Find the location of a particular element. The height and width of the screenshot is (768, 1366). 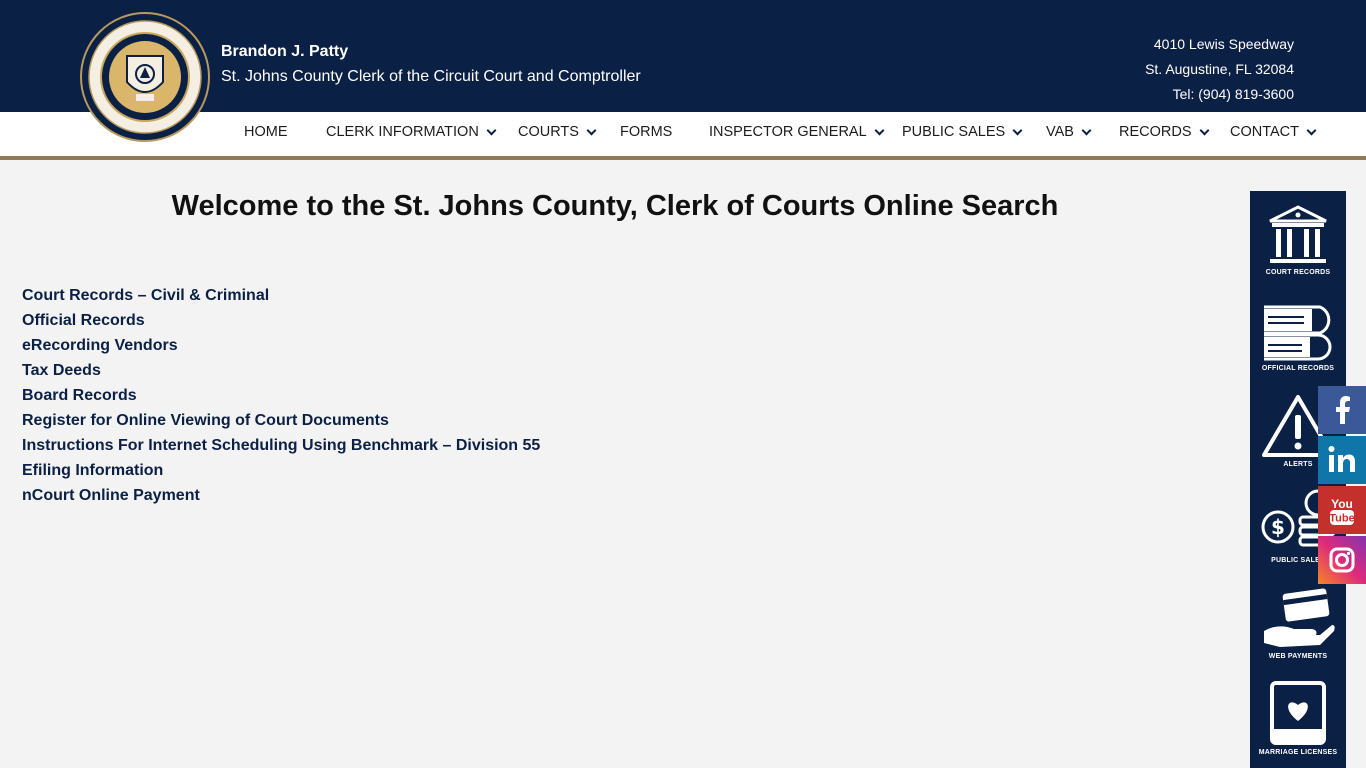

link-board-records: Board Records is located at coordinates (281, 395).